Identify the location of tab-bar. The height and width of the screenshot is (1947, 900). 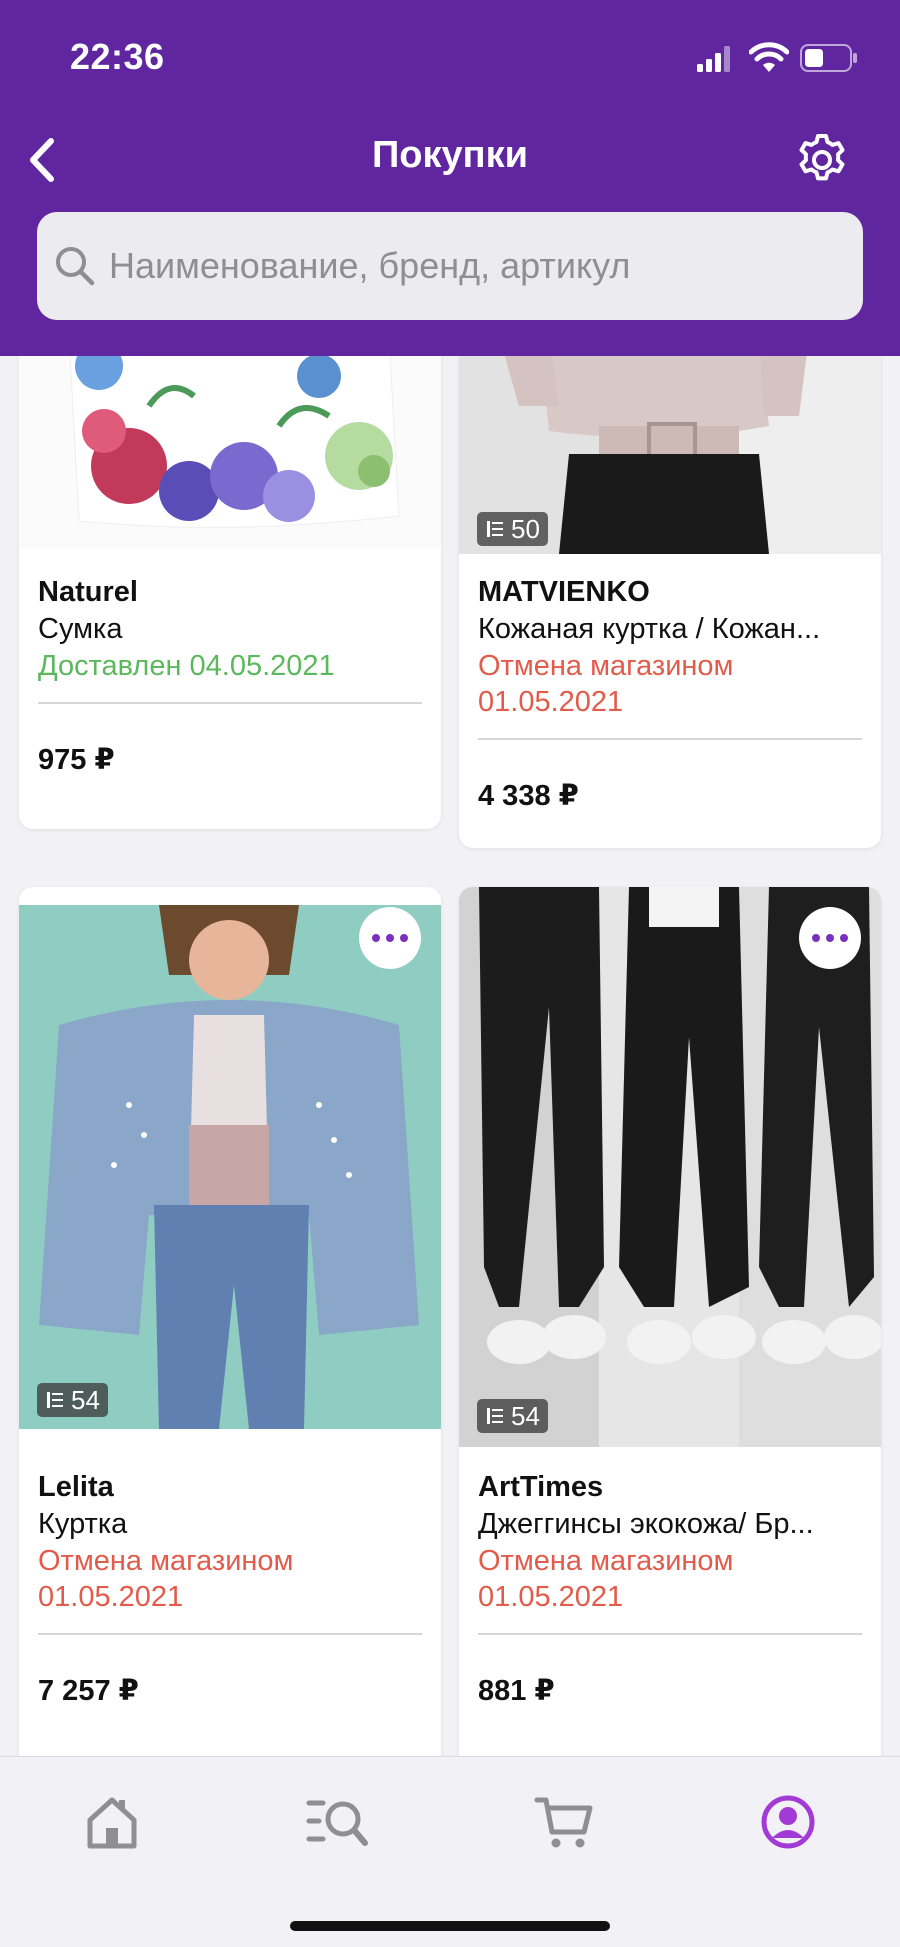
(450, 1851).